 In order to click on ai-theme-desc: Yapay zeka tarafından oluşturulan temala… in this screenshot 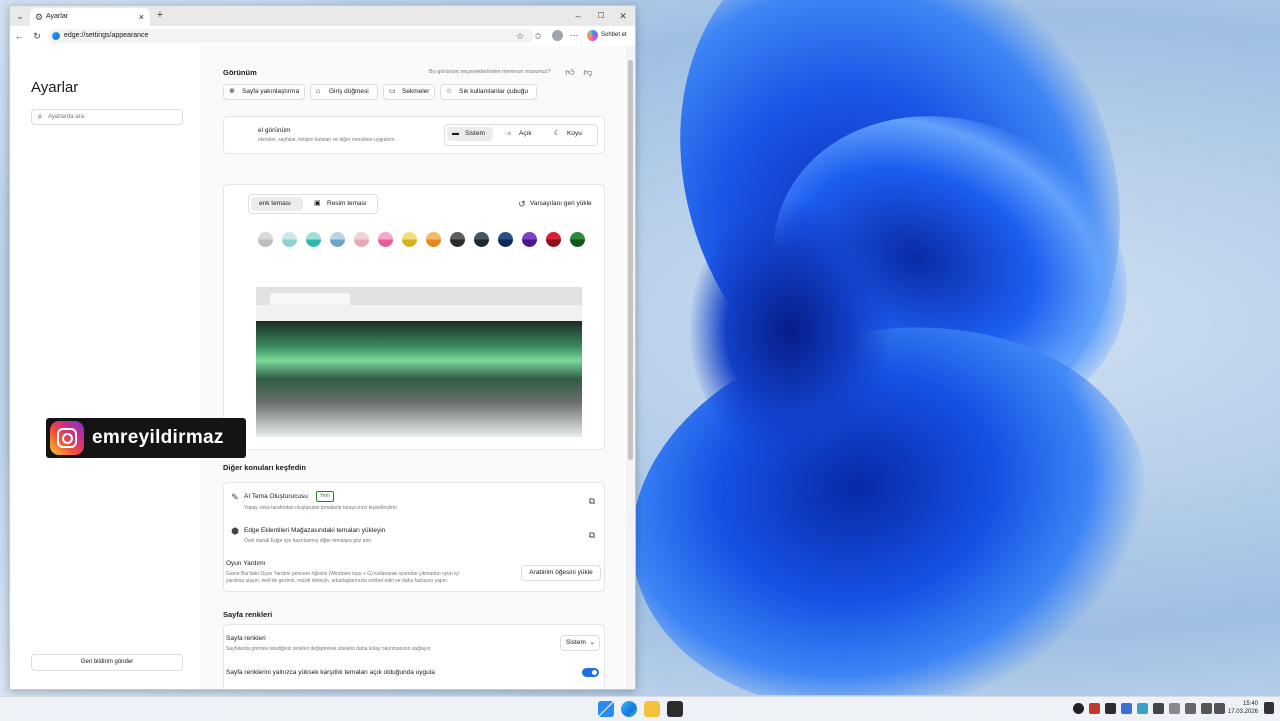, I will do `click(320, 508)`.